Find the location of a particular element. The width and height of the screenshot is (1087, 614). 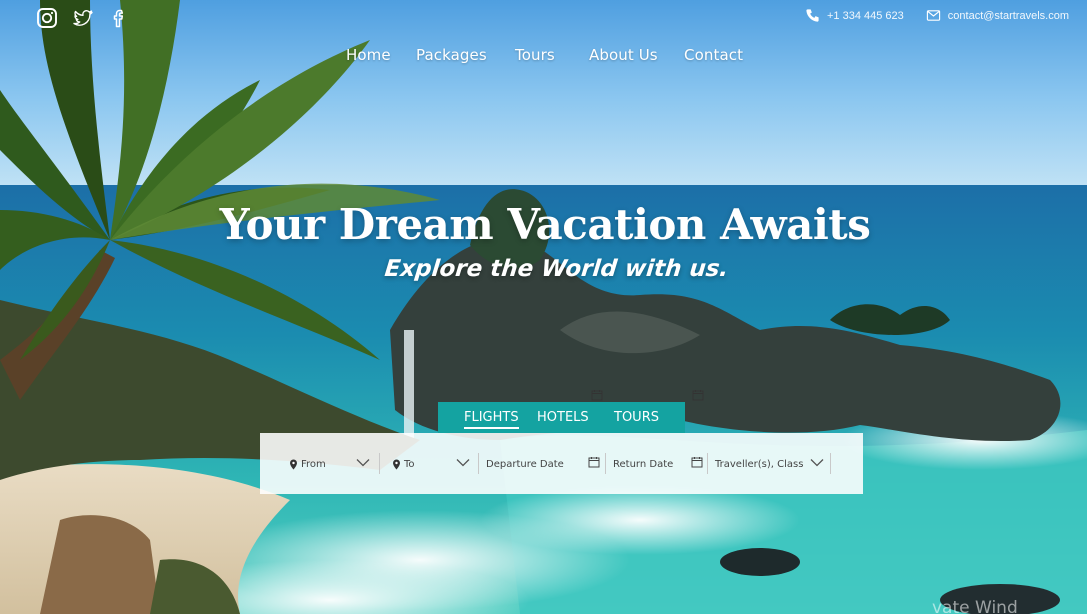

return-date-field: Return Date is located at coordinates (643, 464).